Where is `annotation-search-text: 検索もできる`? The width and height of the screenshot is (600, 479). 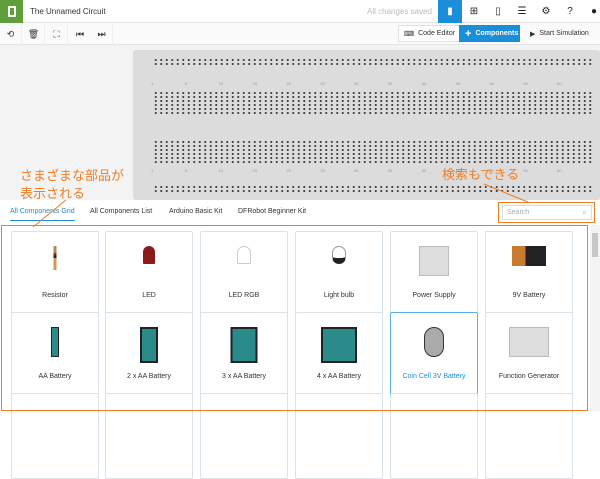 annotation-search-text: 検索もできる is located at coordinates (481, 175).